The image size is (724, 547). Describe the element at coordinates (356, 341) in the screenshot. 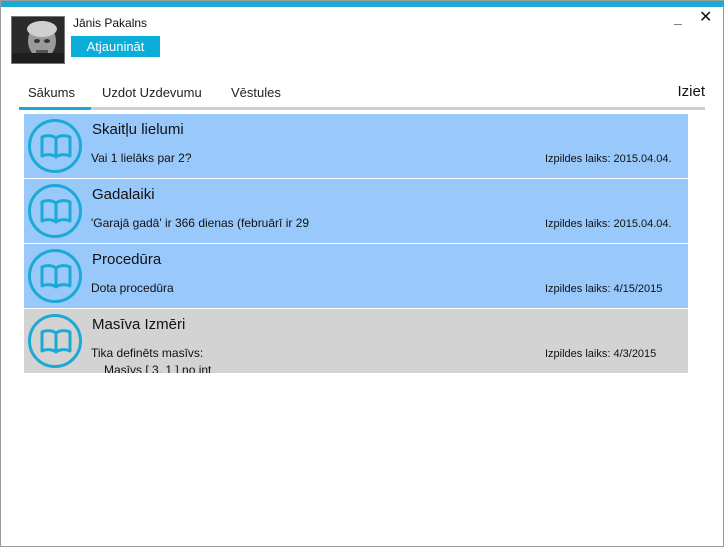

I see `task-item: Masīva Izmēri Tika definēts masīvs` at that location.